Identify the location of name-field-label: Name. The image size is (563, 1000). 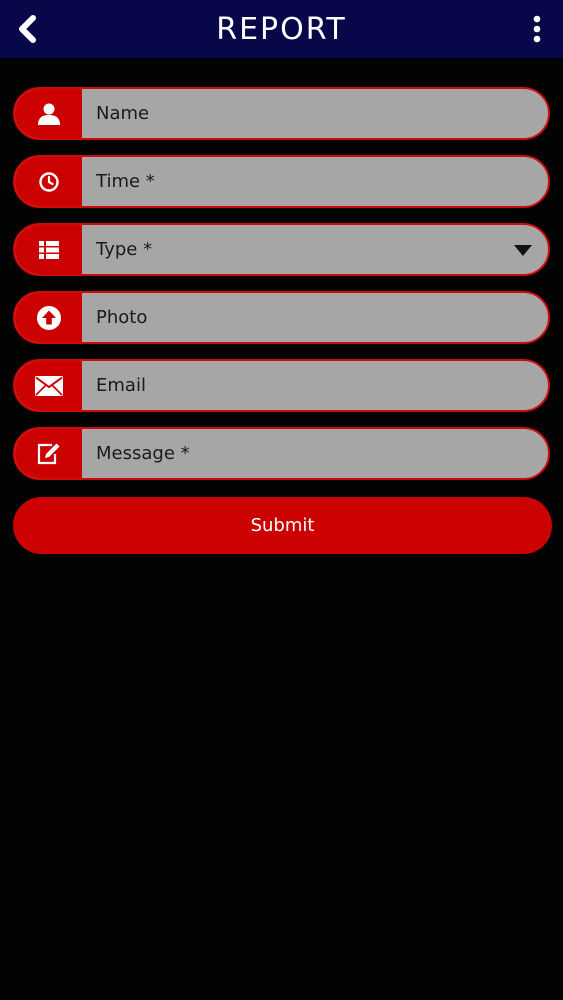
(123, 113).